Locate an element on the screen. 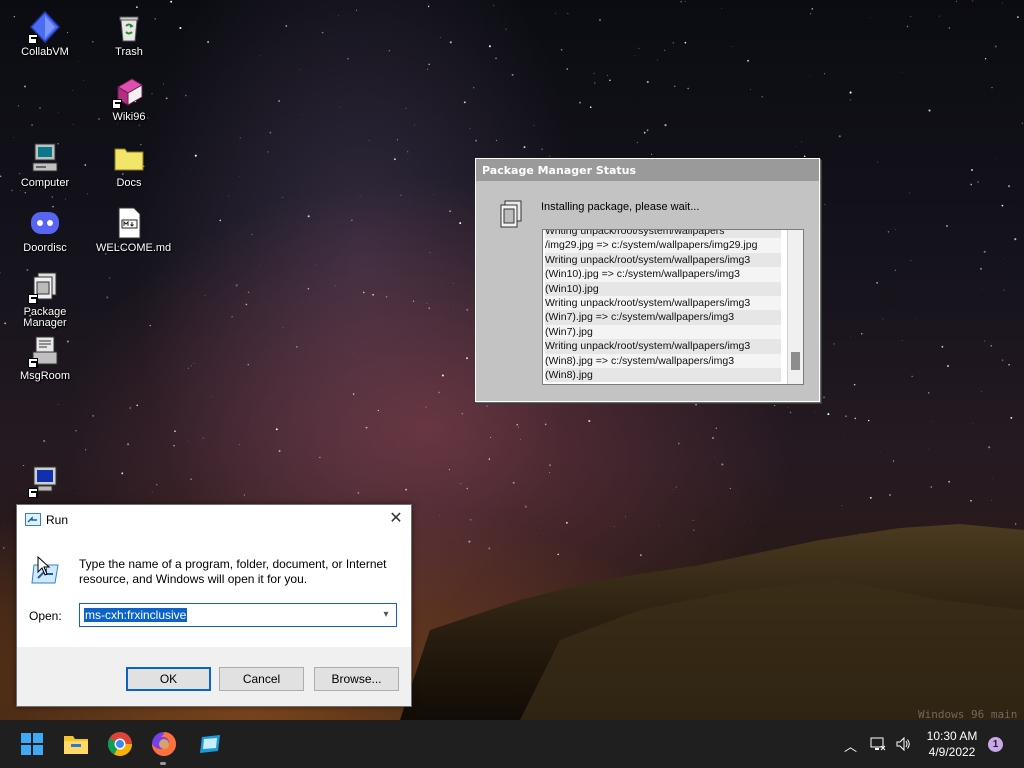 The height and width of the screenshot is (768, 1024). desktop-icon-wiki96: Wiki96 is located at coordinates (129, 99).